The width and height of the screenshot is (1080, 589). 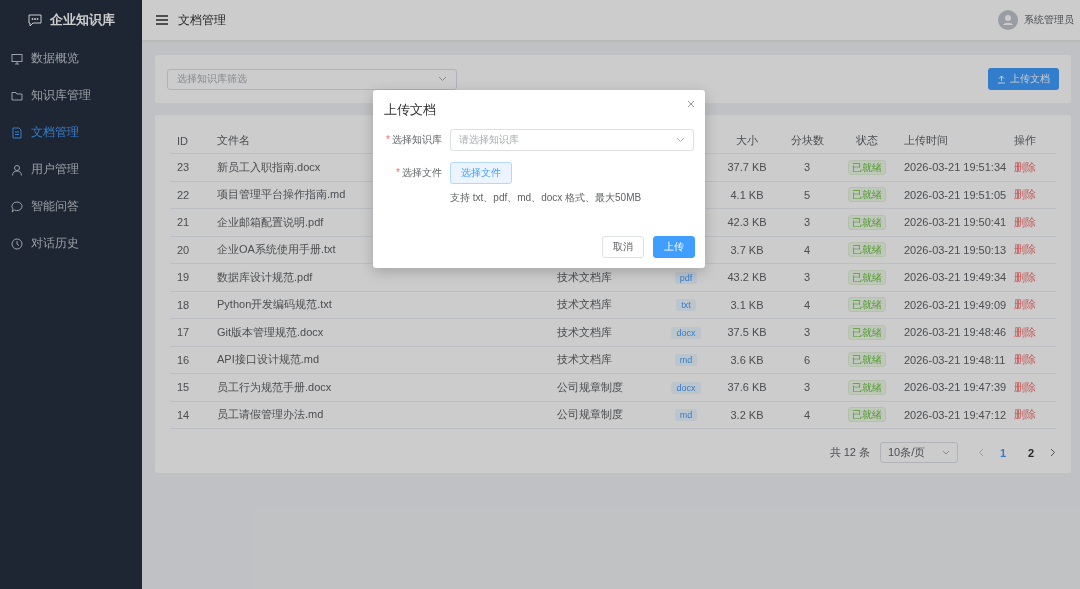 What do you see at coordinates (686, 415) in the screenshot?
I see `type-tag: md` at bounding box center [686, 415].